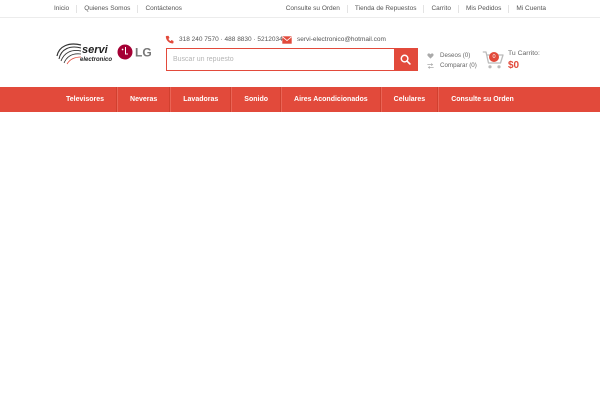 The width and height of the screenshot is (600, 400). What do you see at coordinates (458, 65) in the screenshot?
I see `compare-label: Comparar (0)` at bounding box center [458, 65].